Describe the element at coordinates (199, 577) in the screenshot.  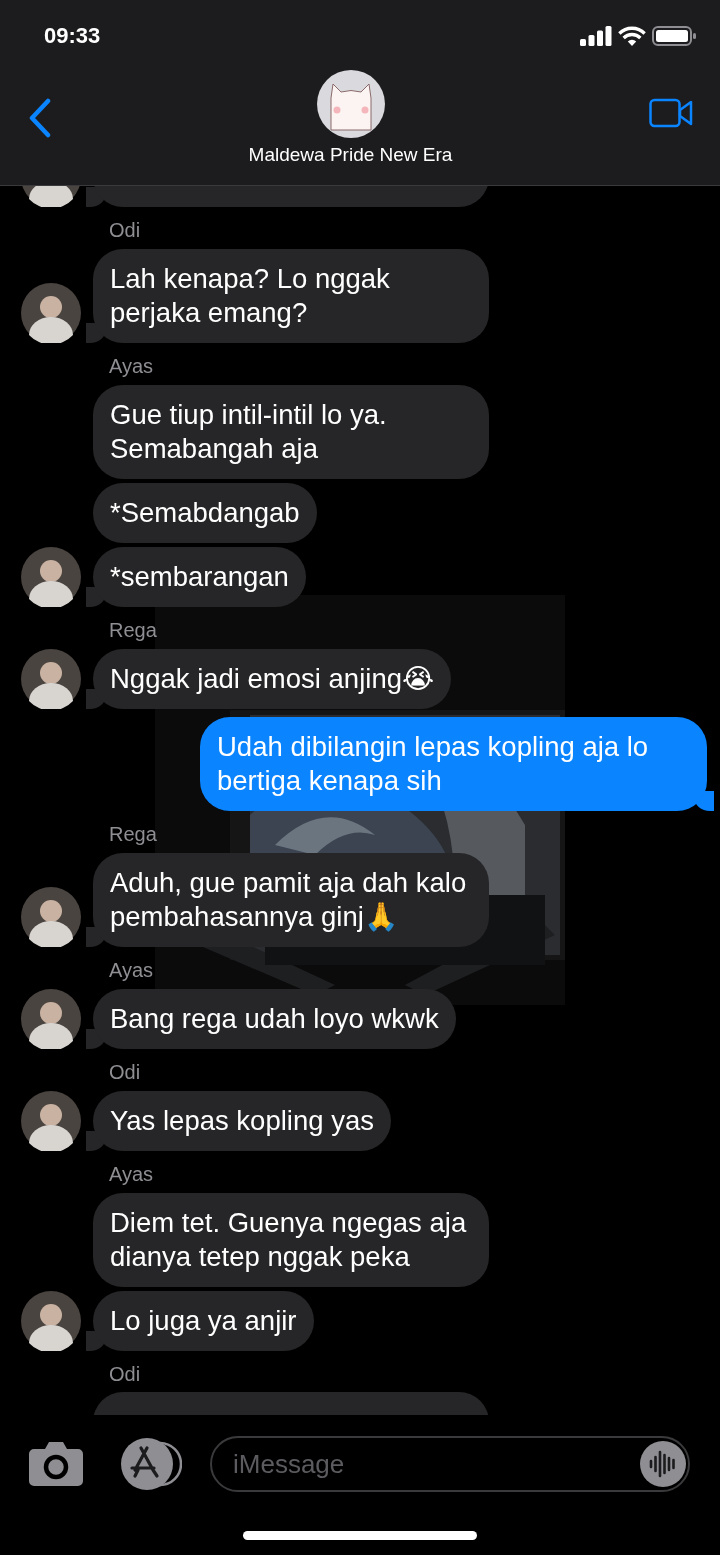
I see `message-bubble: *sembarangan` at that location.